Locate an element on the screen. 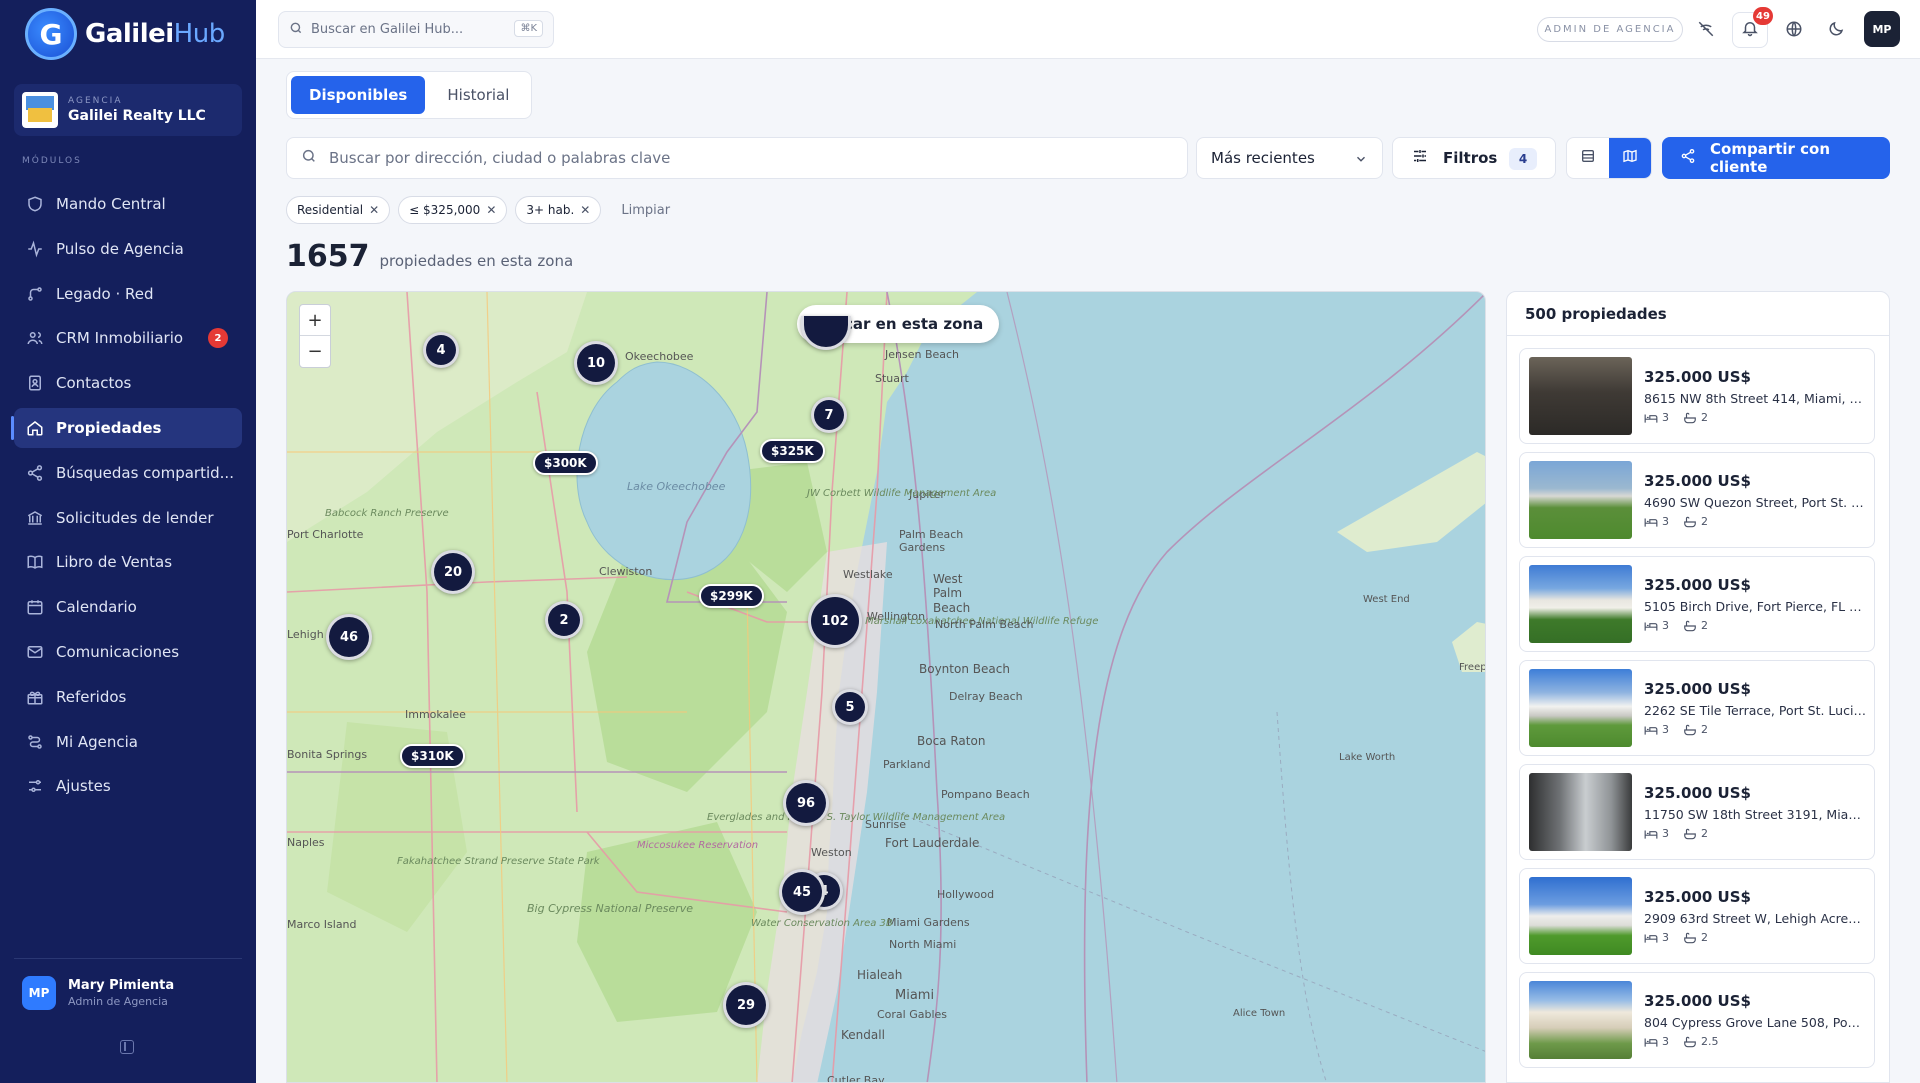 The image size is (1920, 1083). listing-baths: 2.5 is located at coordinates (1710, 1041).